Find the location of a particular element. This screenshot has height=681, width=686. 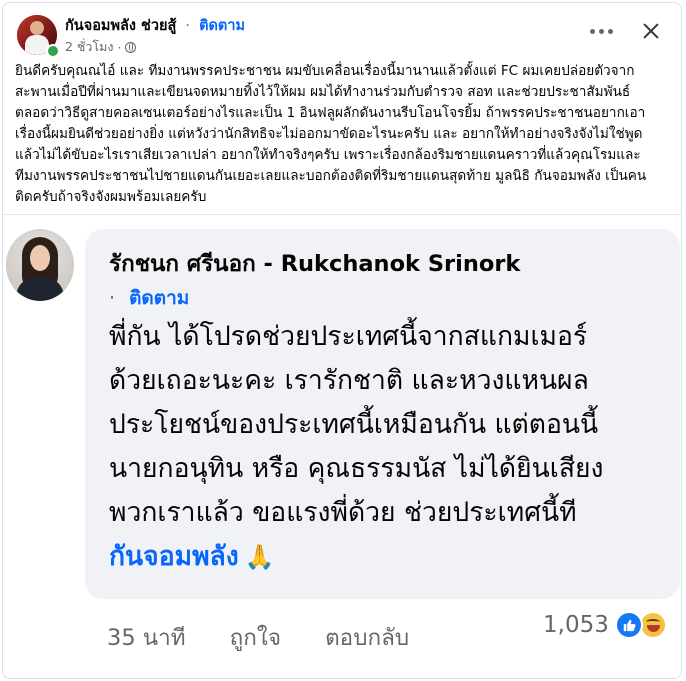

comment-line: ประโยชน์ของประเทศนี้เหมือนกัน แต่ตอนนี้ is located at coordinates (354, 424).